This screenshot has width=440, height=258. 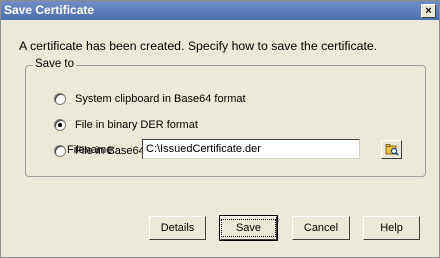 I want to click on option-clipboard-base64: System clipboard in Base64 format, so click(x=150, y=99).